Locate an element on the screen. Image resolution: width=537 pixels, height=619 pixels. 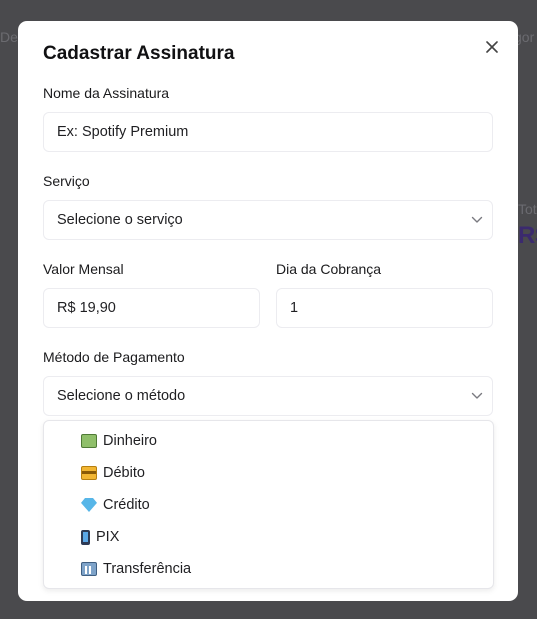
gem-icon is located at coordinates (89, 505).